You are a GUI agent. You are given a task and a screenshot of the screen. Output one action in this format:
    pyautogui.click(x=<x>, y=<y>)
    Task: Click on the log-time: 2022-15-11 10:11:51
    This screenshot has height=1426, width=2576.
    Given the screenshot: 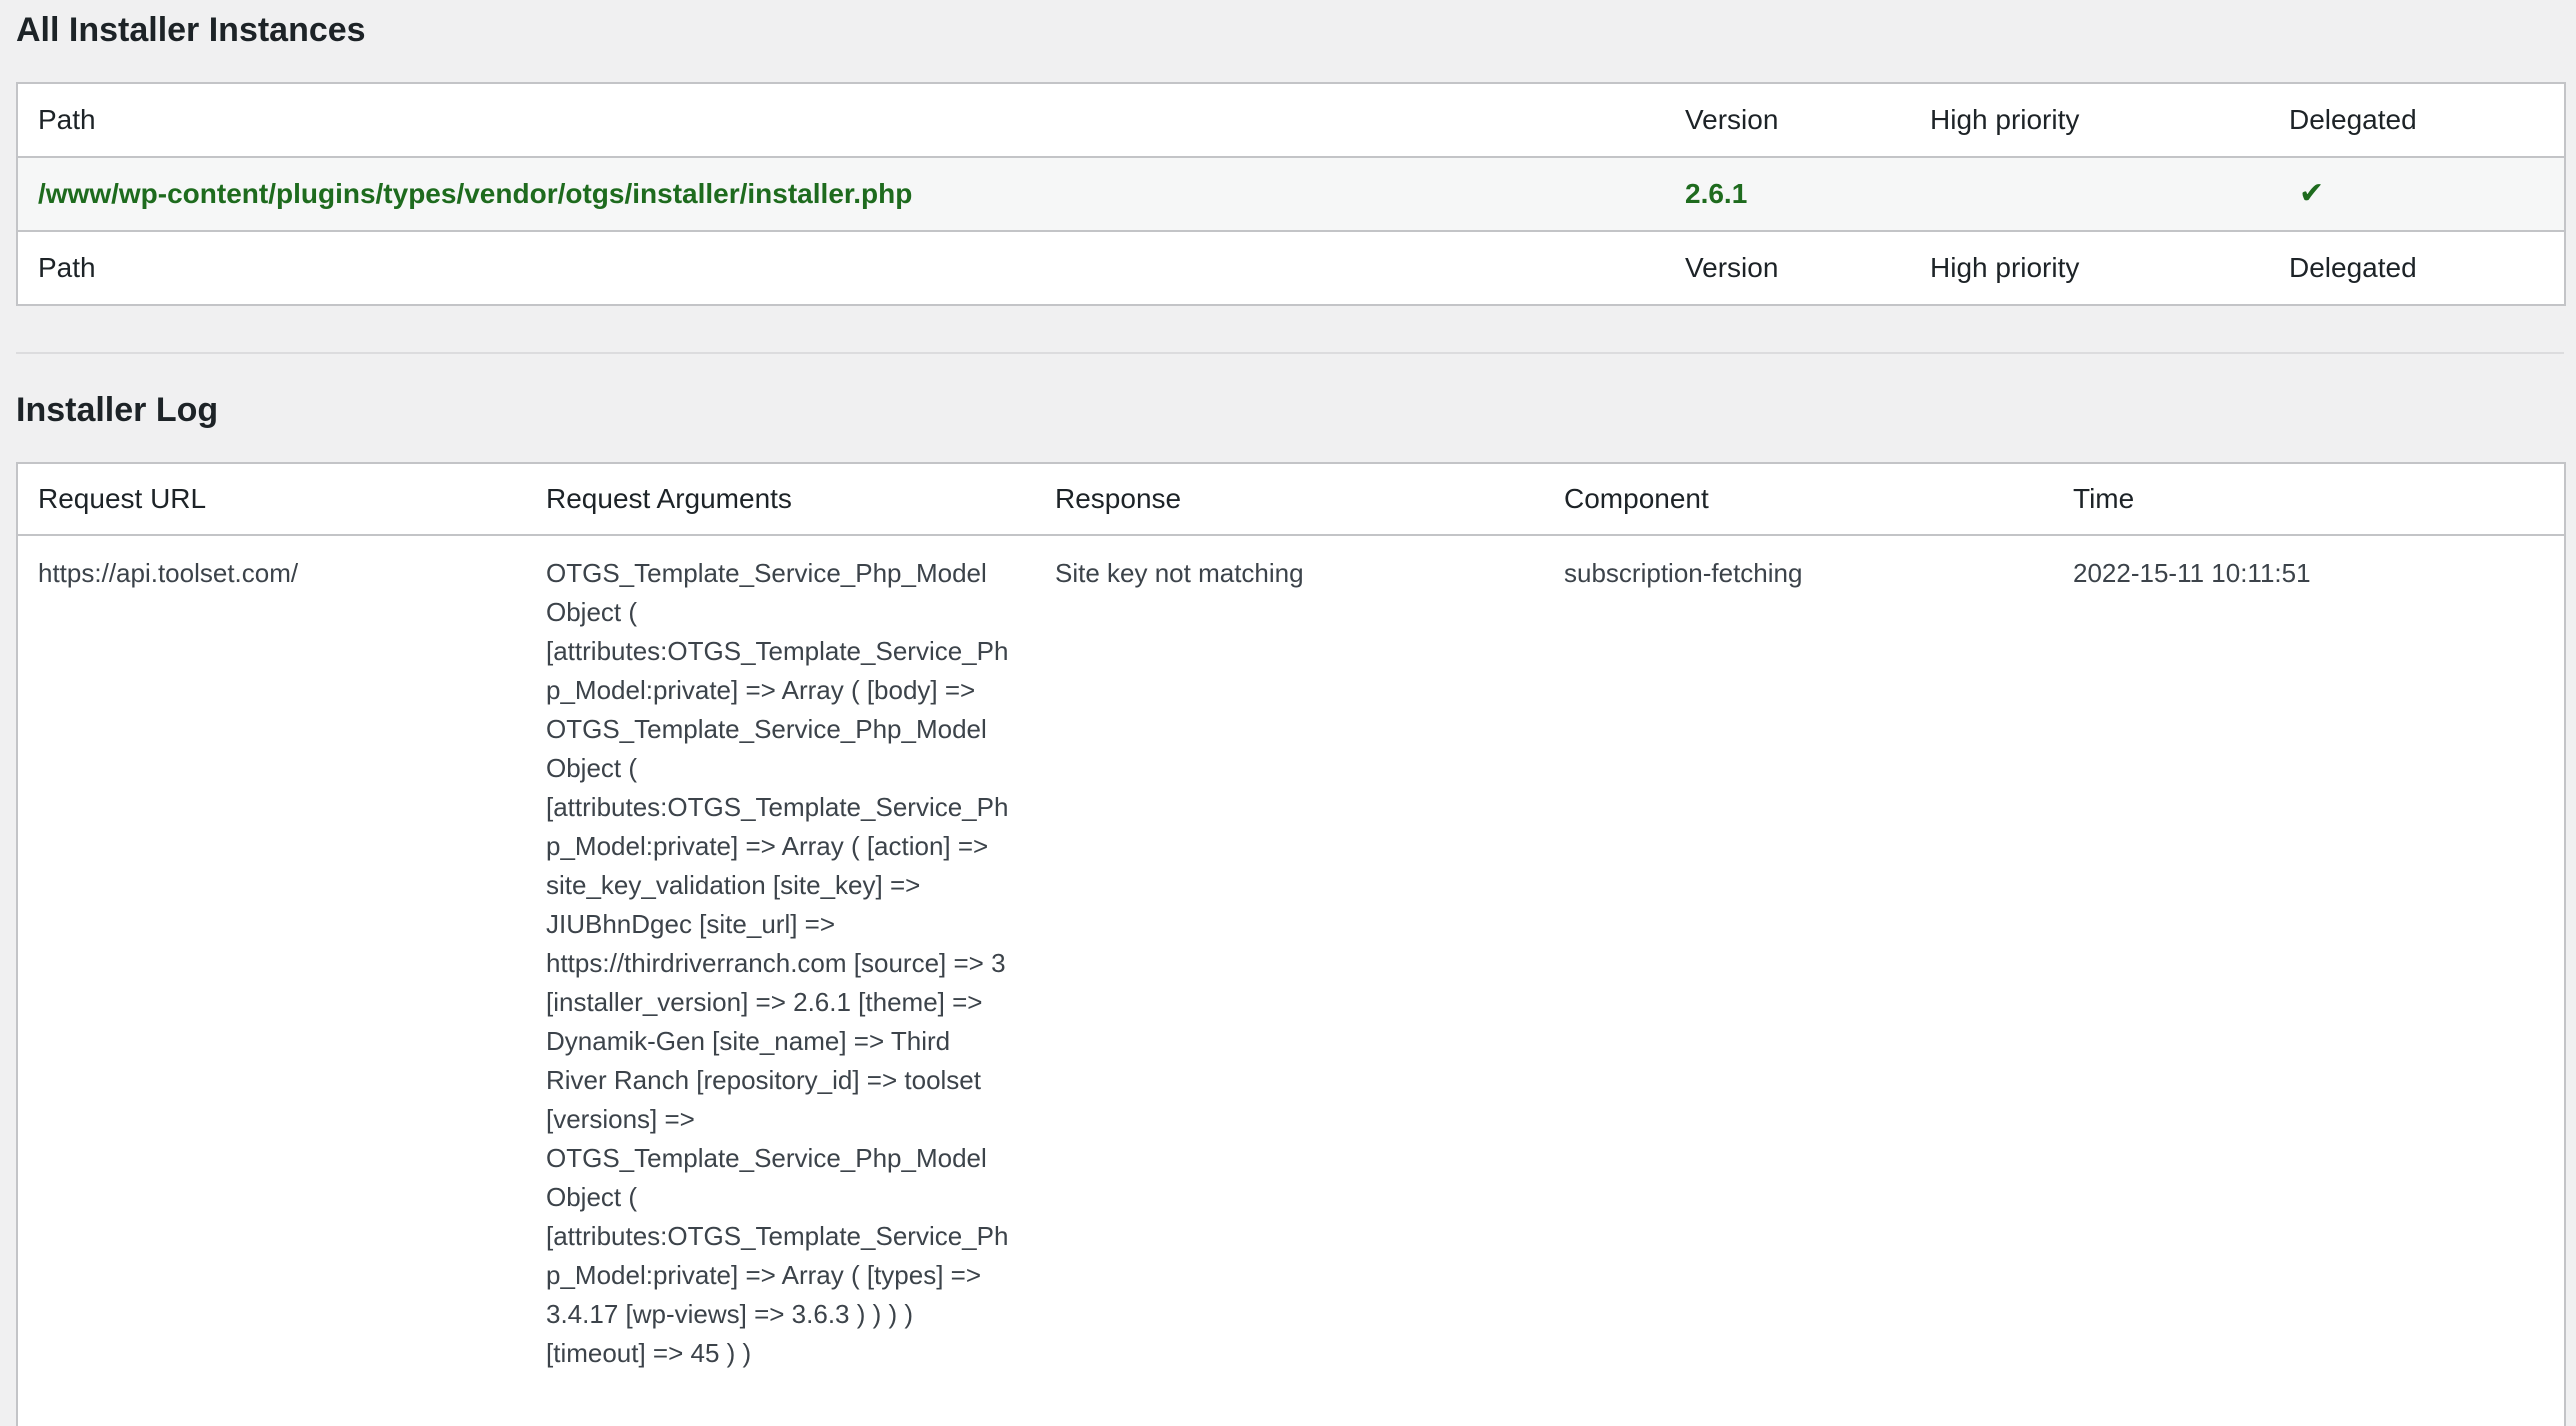 What is the action you would take?
    pyautogui.click(x=2192, y=573)
    